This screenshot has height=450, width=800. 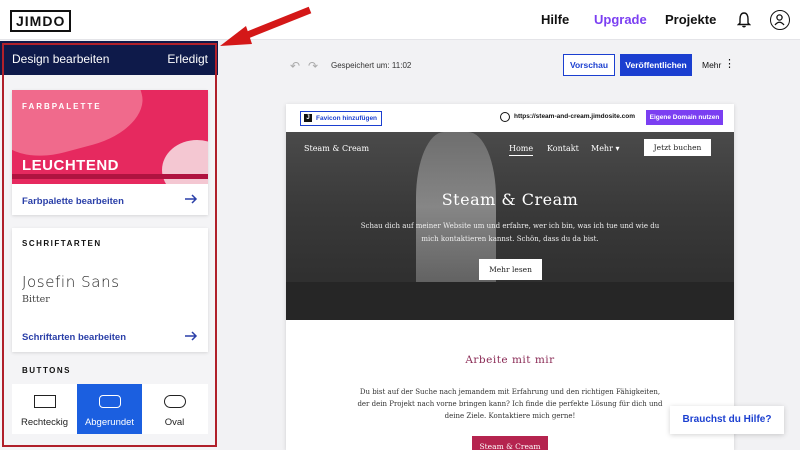 I want to click on add-favicon-button: J Favicon hinzufügen, so click(x=341, y=118).